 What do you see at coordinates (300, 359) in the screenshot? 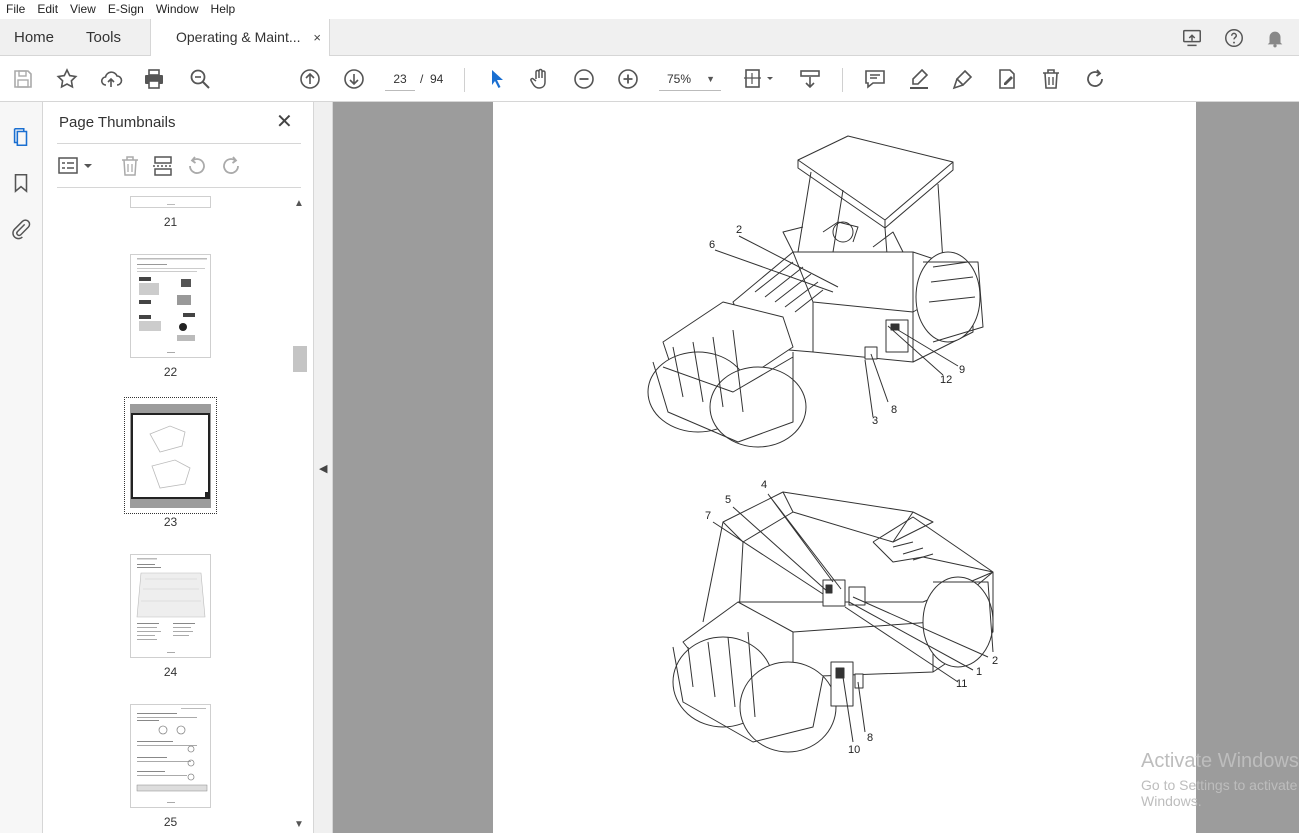
I see `scrollbar-thumb` at bounding box center [300, 359].